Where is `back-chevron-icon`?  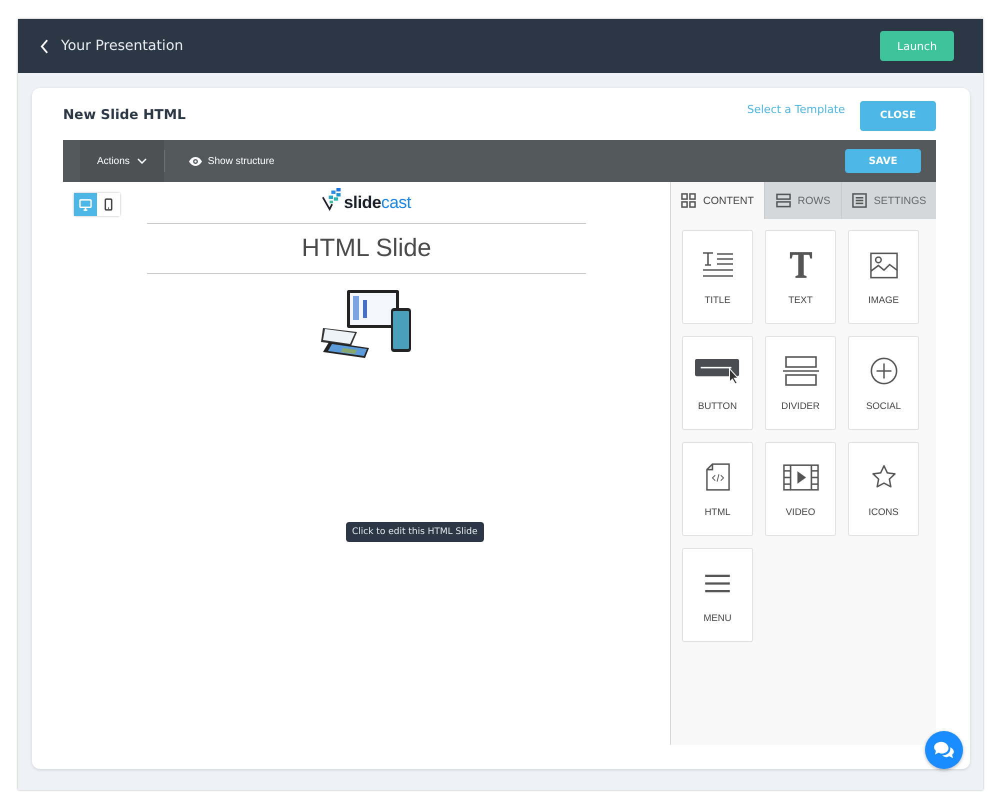
back-chevron-icon is located at coordinates (44, 46).